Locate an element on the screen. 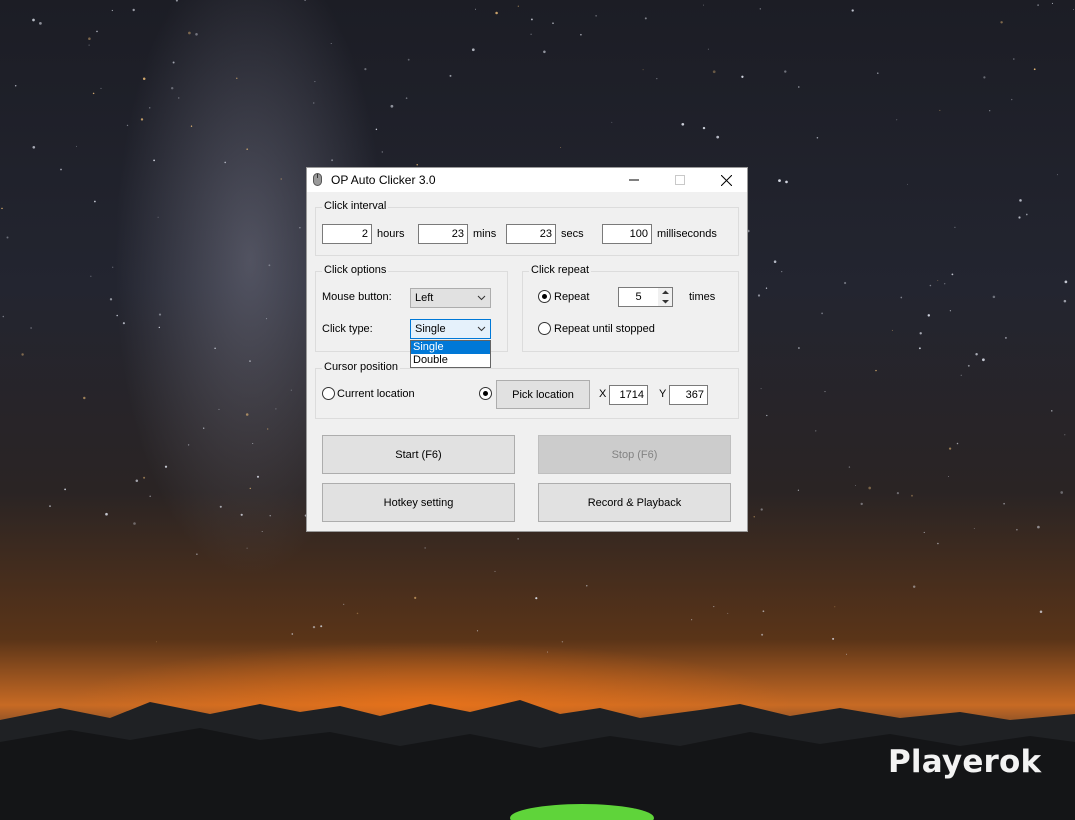 Image resolution: width=1075 pixels, height=820 pixels. secs-input is located at coordinates (531, 234).